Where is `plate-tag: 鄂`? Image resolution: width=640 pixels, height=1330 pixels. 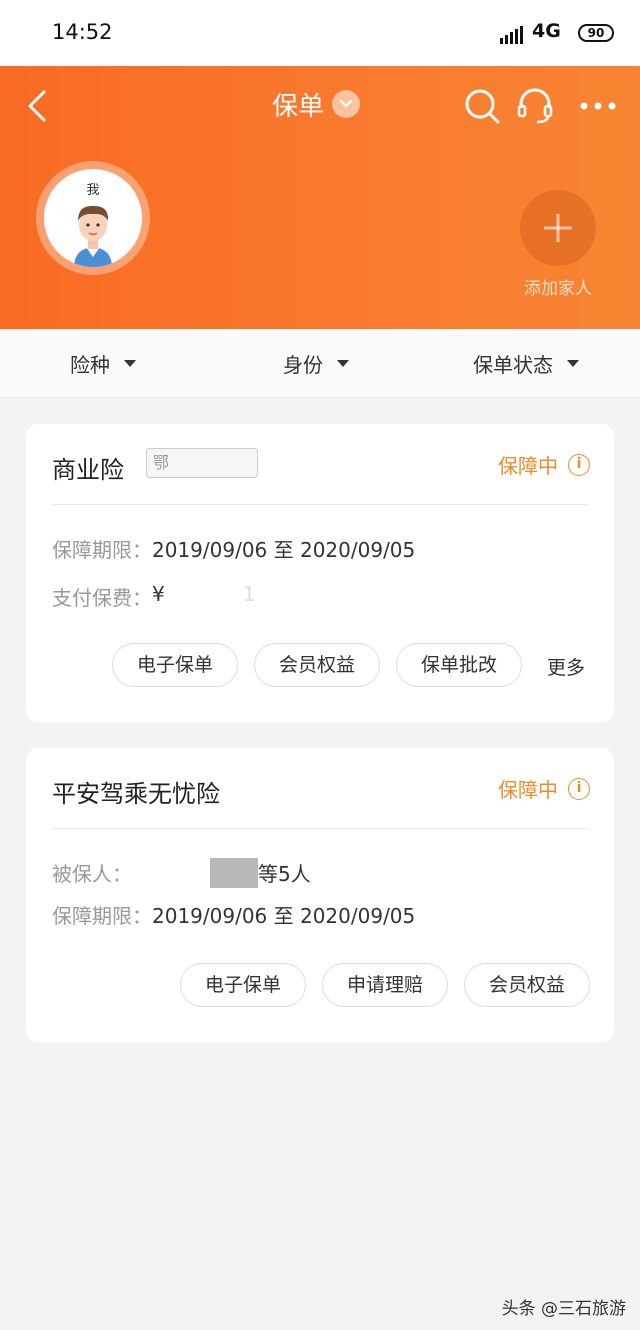 plate-tag: 鄂 is located at coordinates (202, 463).